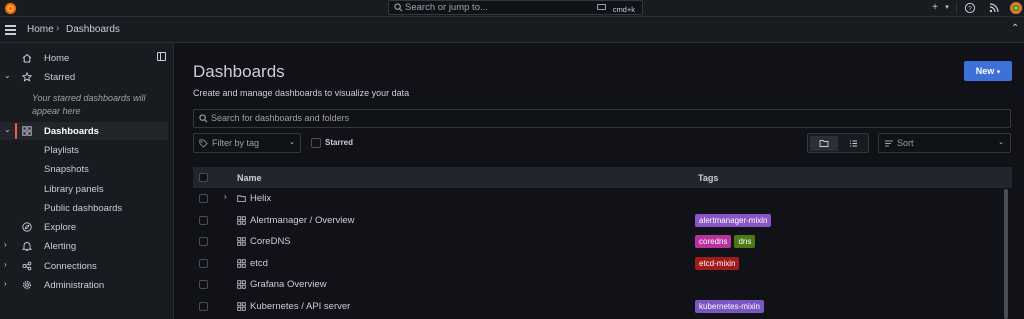  I want to click on sidebar-item-label: Starred, so click(60, 77).